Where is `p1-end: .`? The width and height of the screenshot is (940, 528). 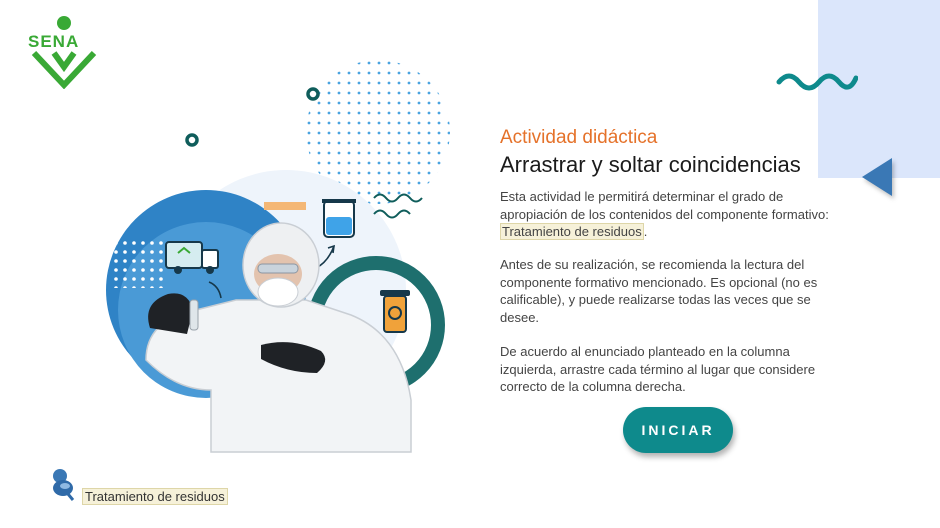
p1-end: . is located at coordinates (645, 231).